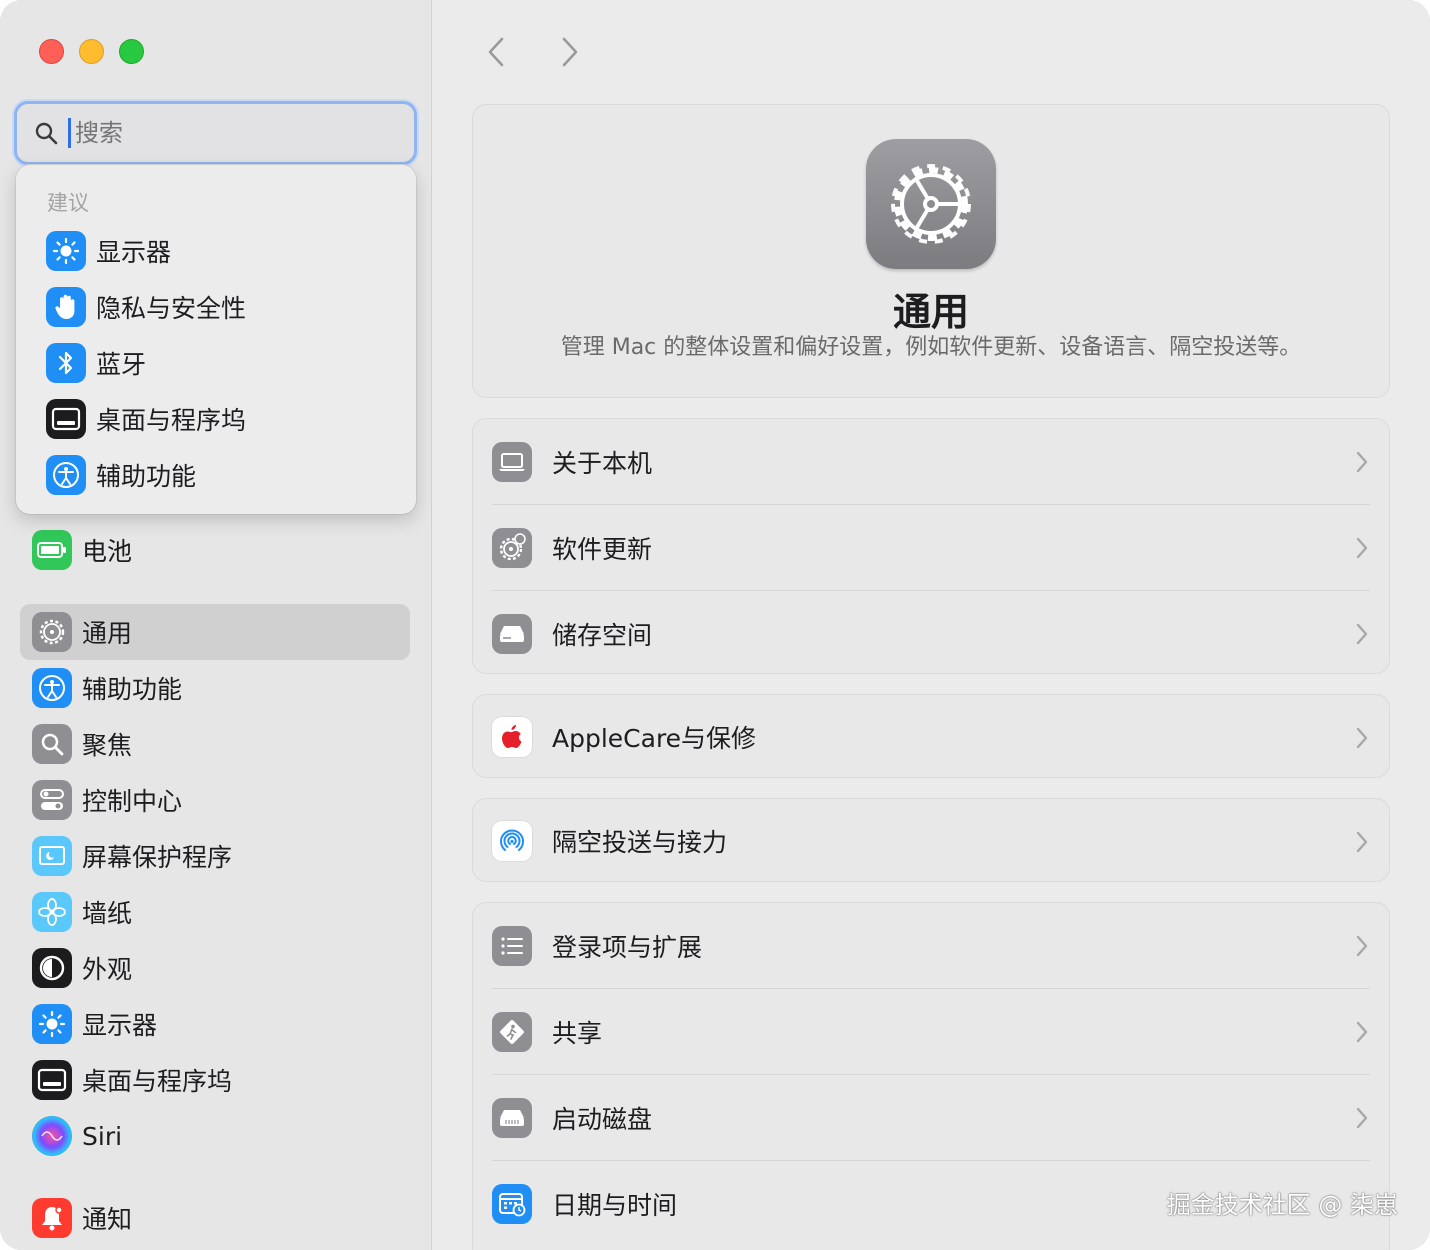  Describe the element at coordinates (217, 632) in the screenshot. I see `sidebar-item-general: 通用` at that location.